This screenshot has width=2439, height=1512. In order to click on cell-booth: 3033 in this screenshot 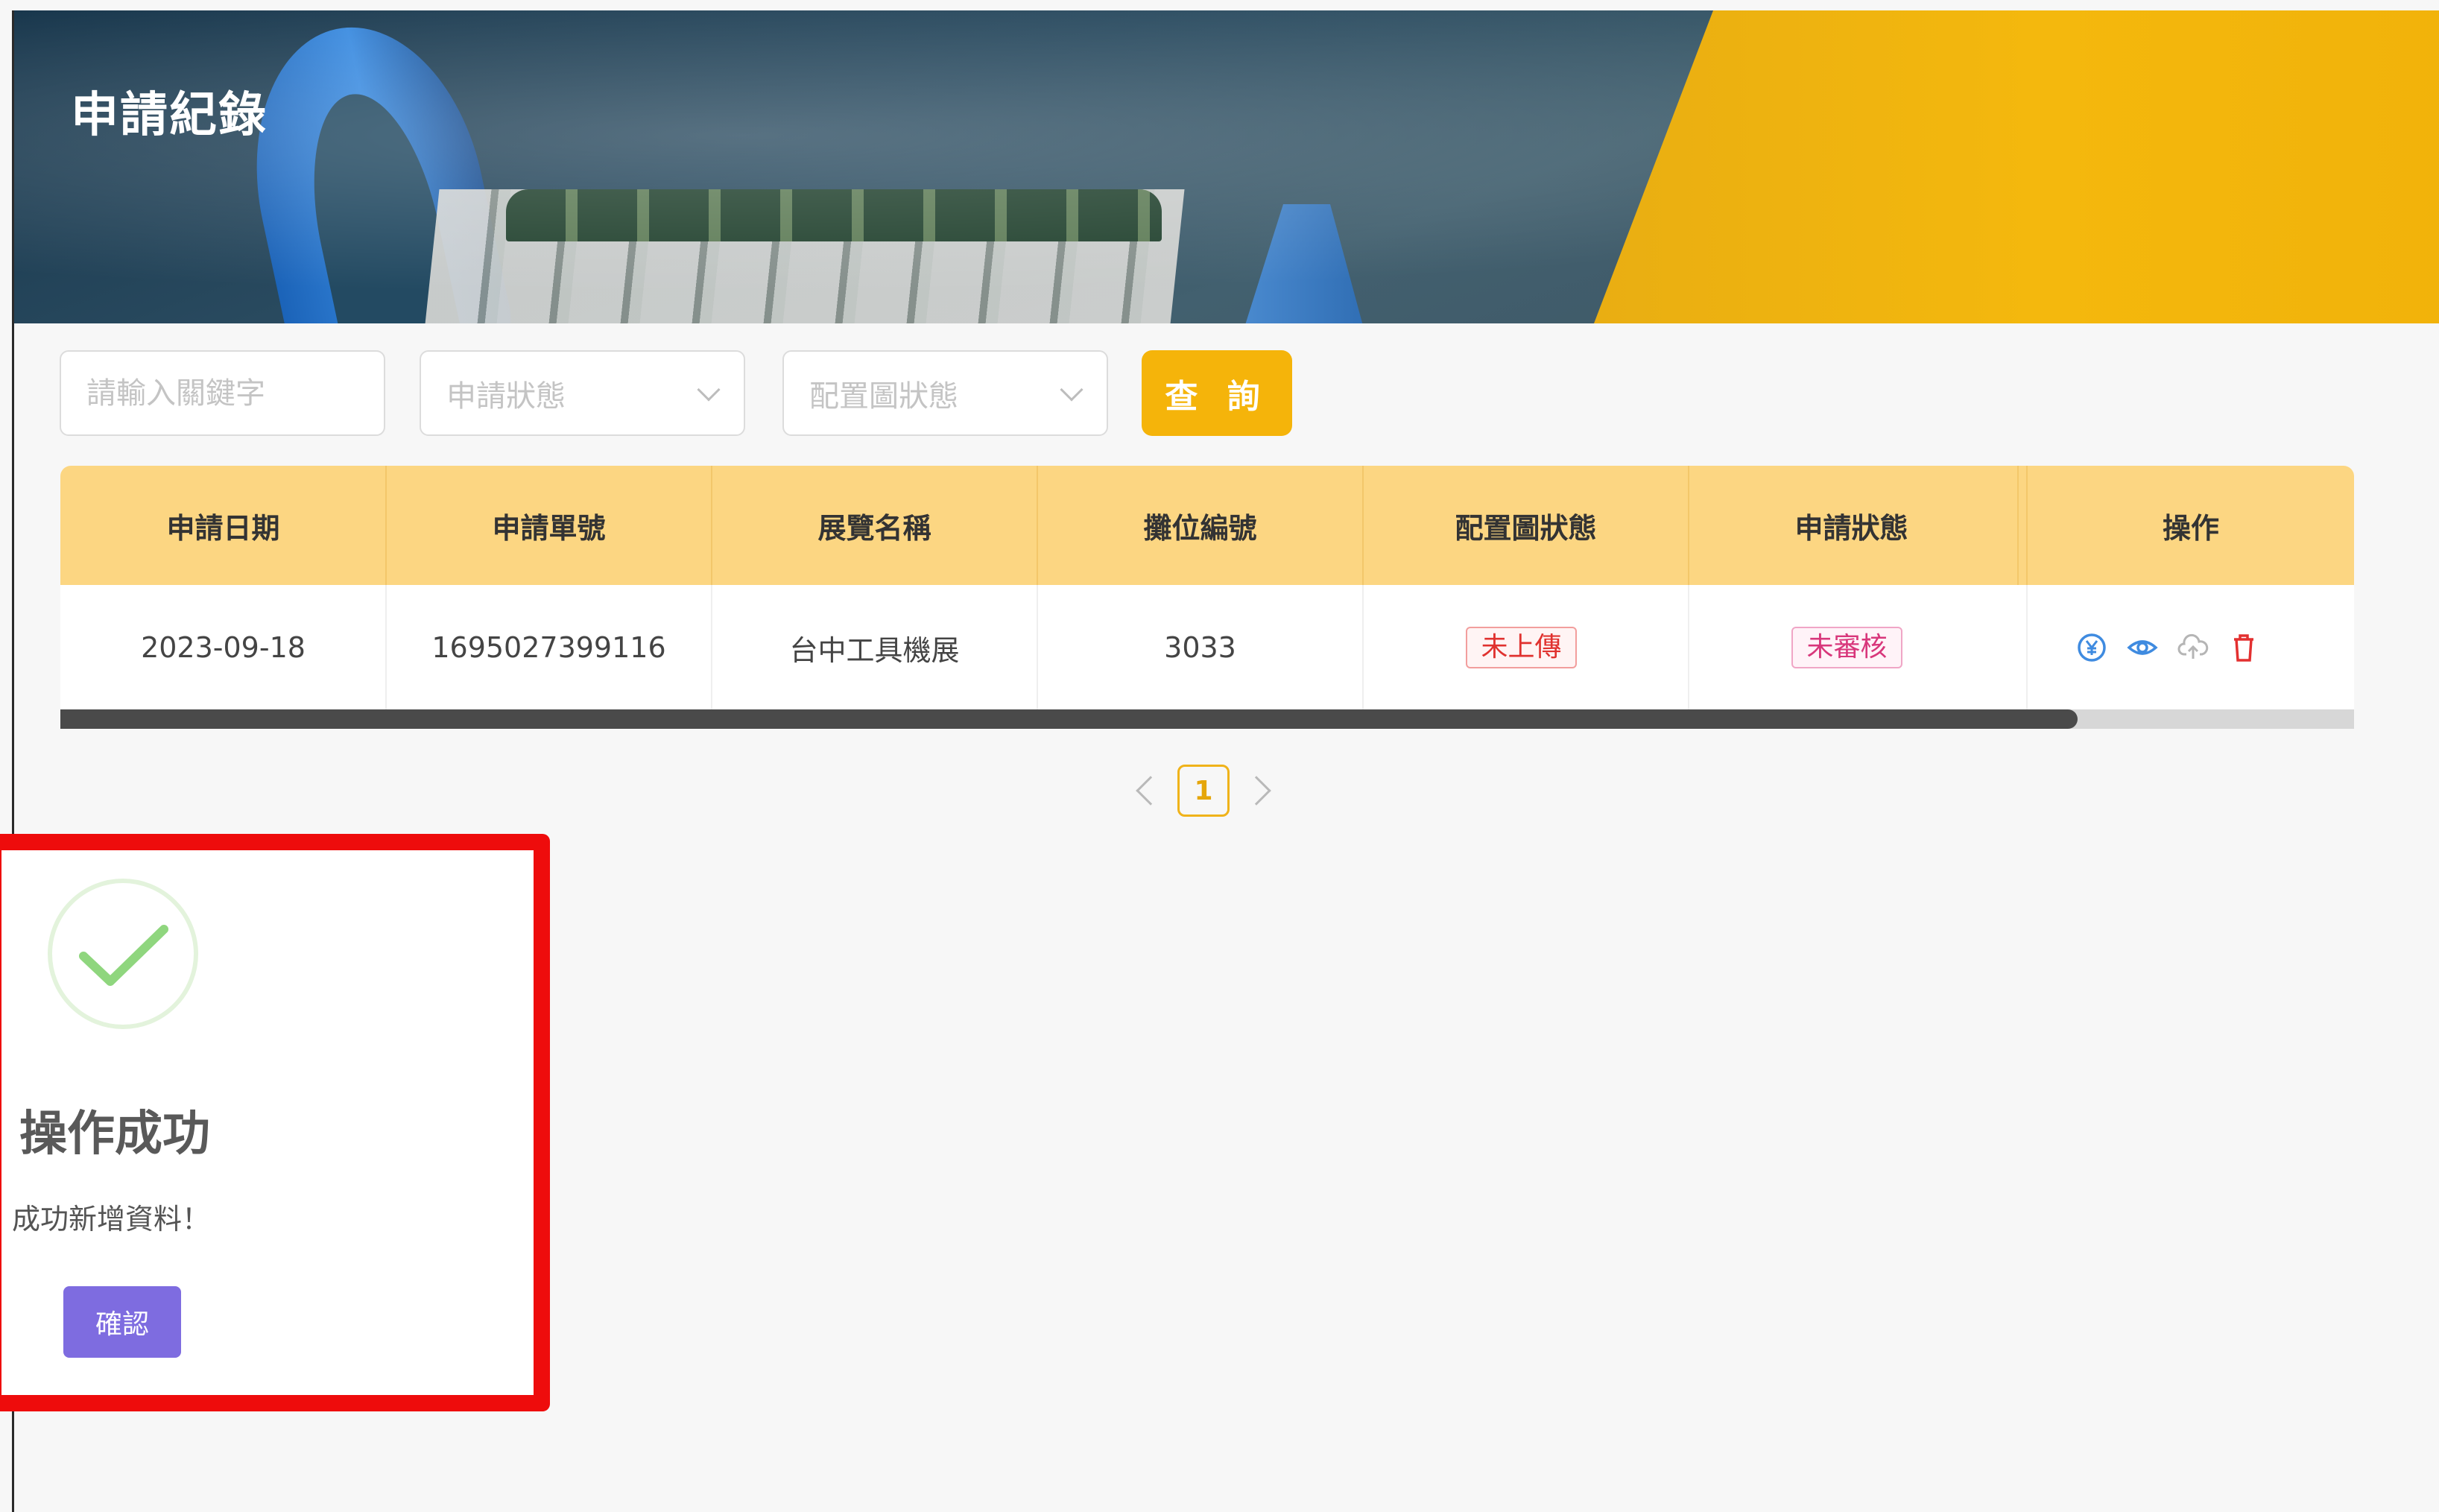, I will do `click(1200, 648)`.